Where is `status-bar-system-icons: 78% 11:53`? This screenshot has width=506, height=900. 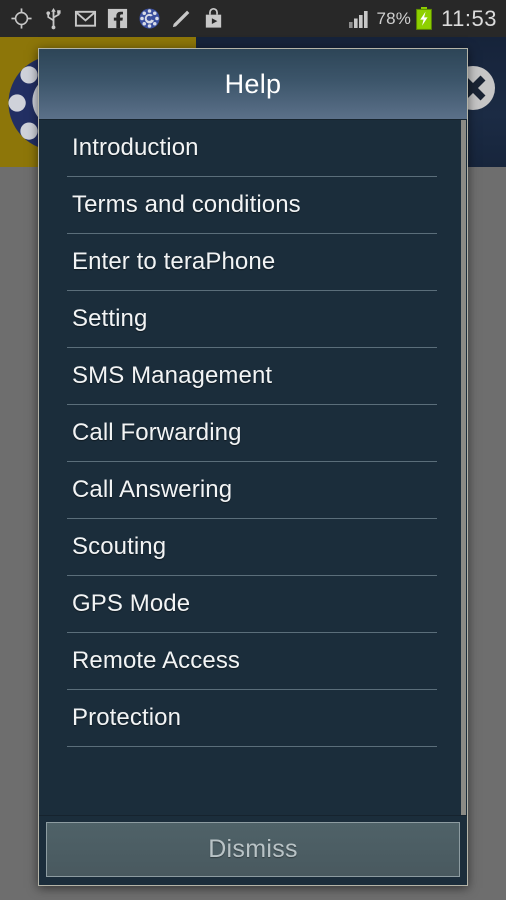
status-bar-system-icons: 78% 11:53 is located at coordinates (423, 19).